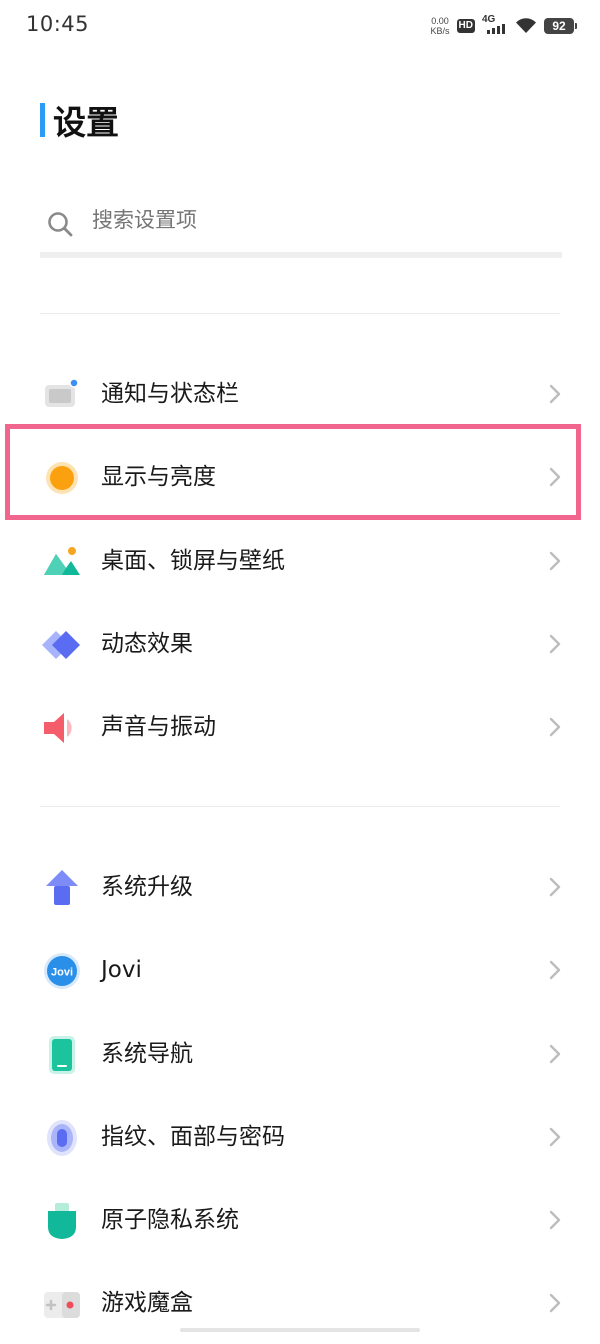 This screenshot has width=600, height=1344. I want to click on settings-item-label: 游戏魔盒, so click(147, 1303).